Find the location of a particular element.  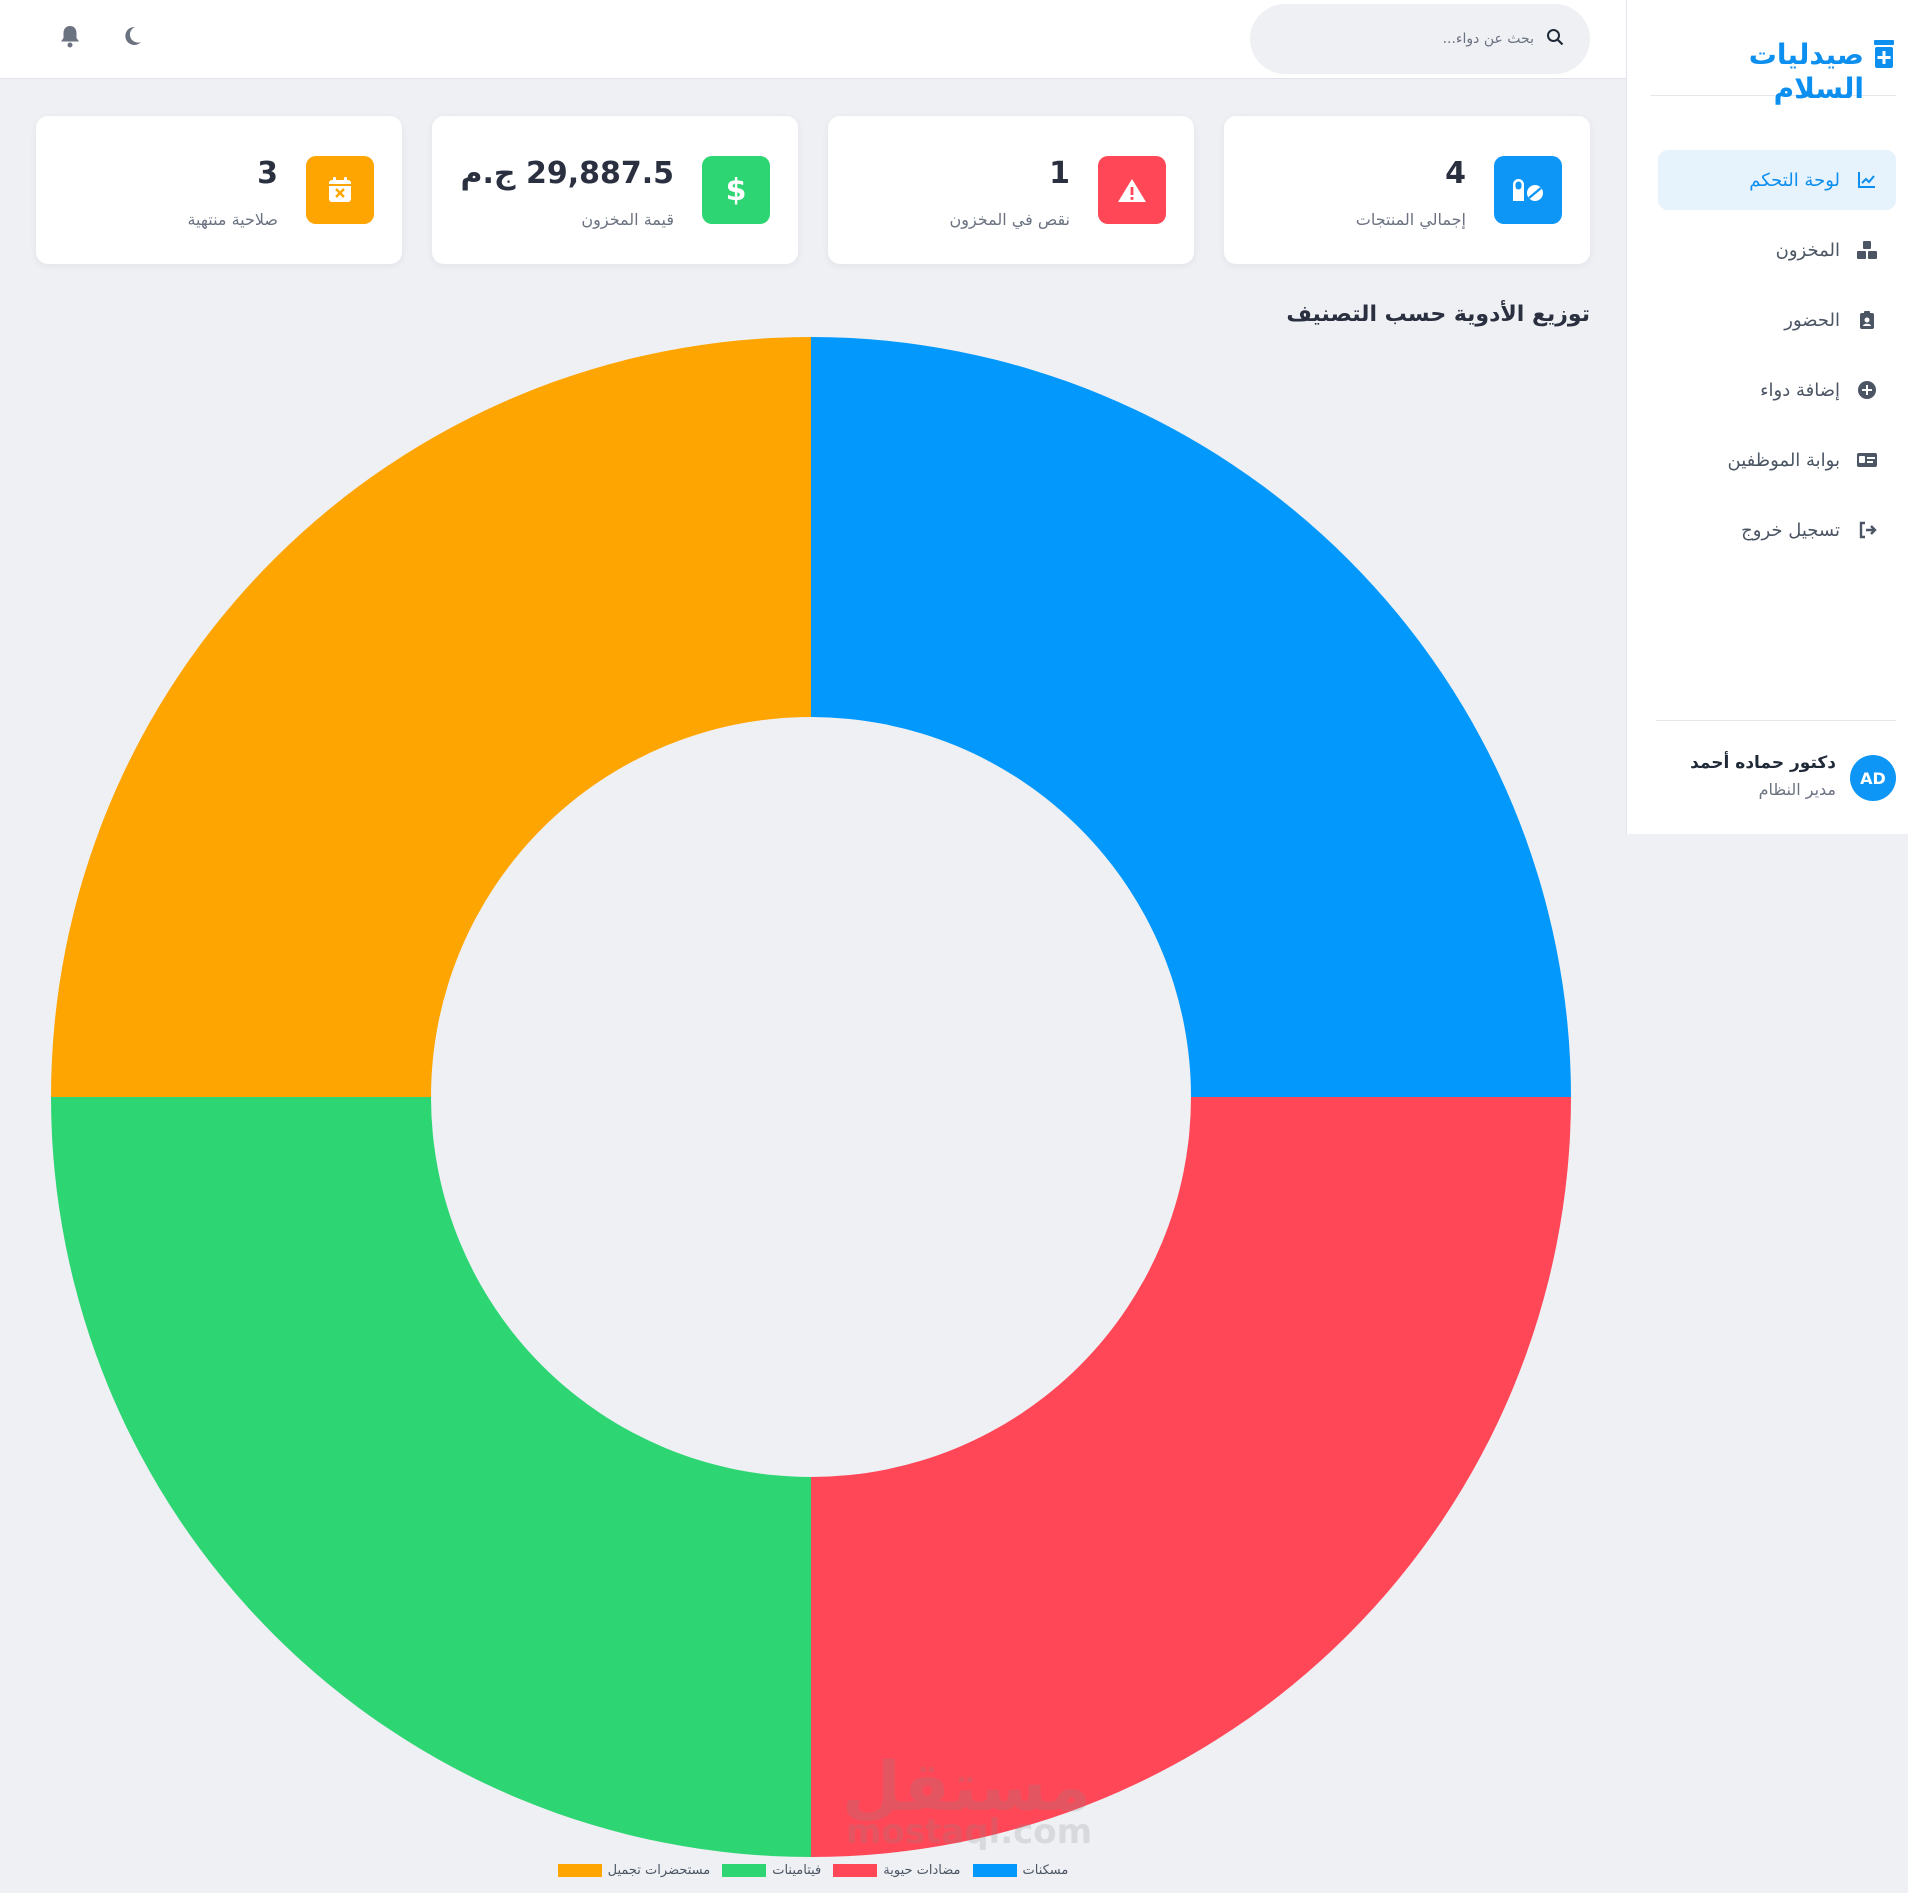

legend-item: مستحضرات تجميل is located at coordinates (634, 1870).